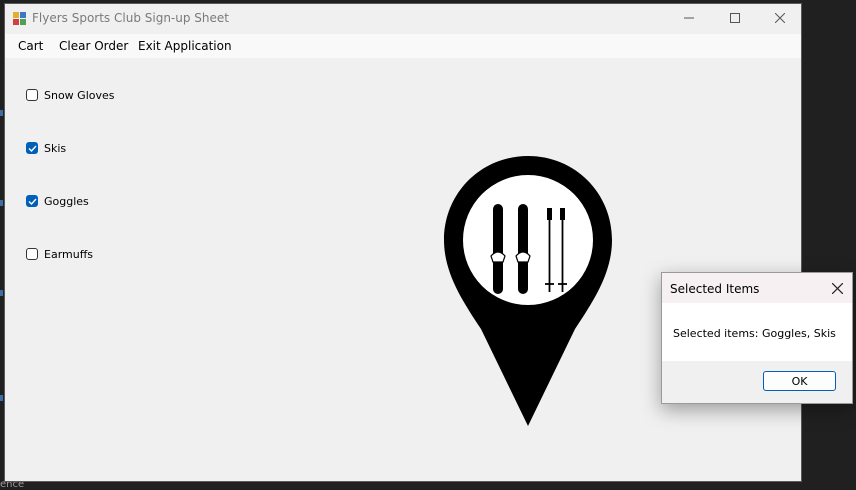 This screenshot has width=856, height=490. I want to click on dialog-footer: OK, so click(757, 382).